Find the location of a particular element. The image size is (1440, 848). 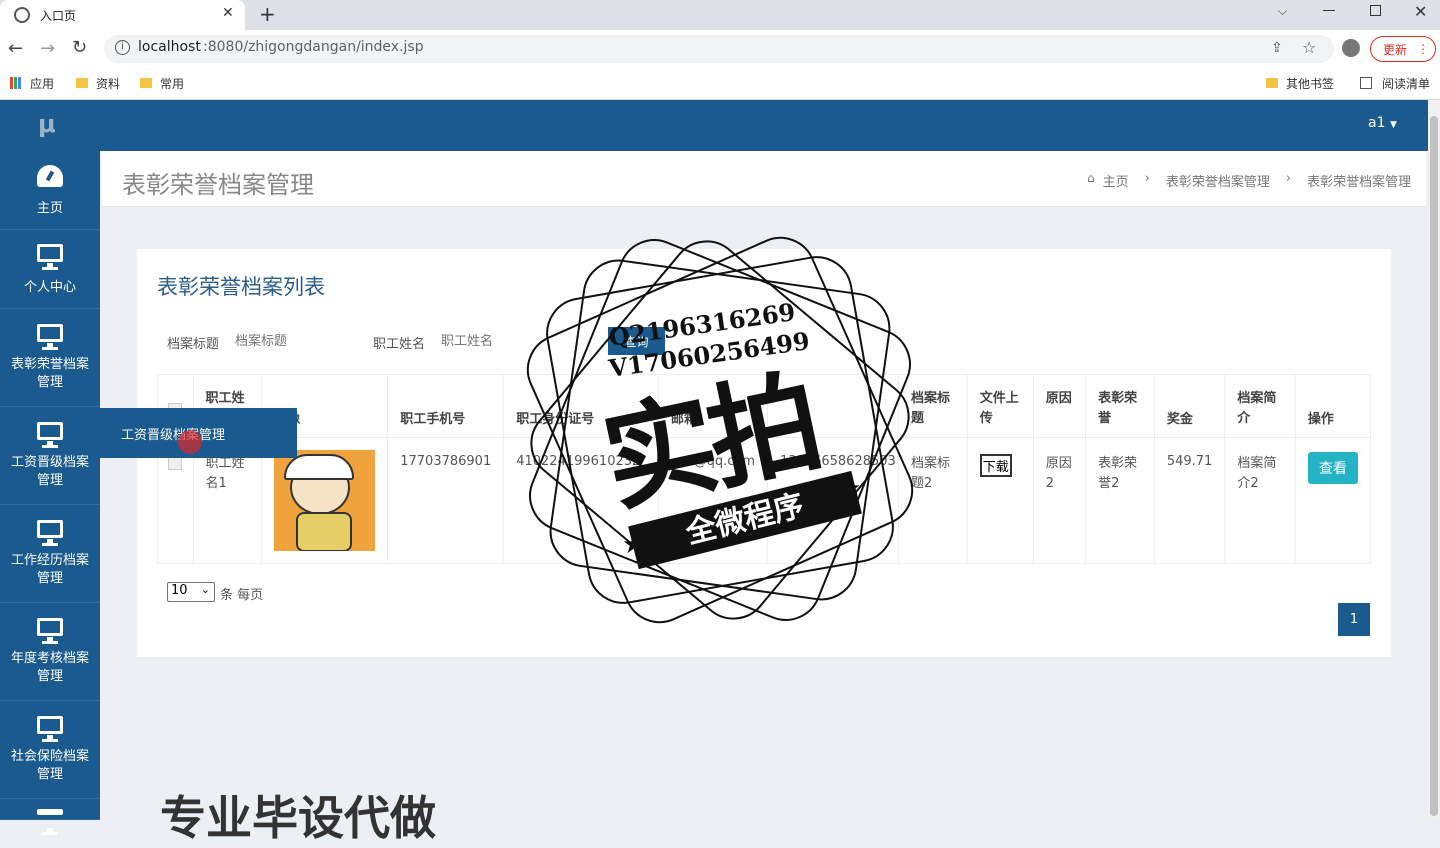

sidebar-item-label: 主页 is located at coordinates (49, 208).